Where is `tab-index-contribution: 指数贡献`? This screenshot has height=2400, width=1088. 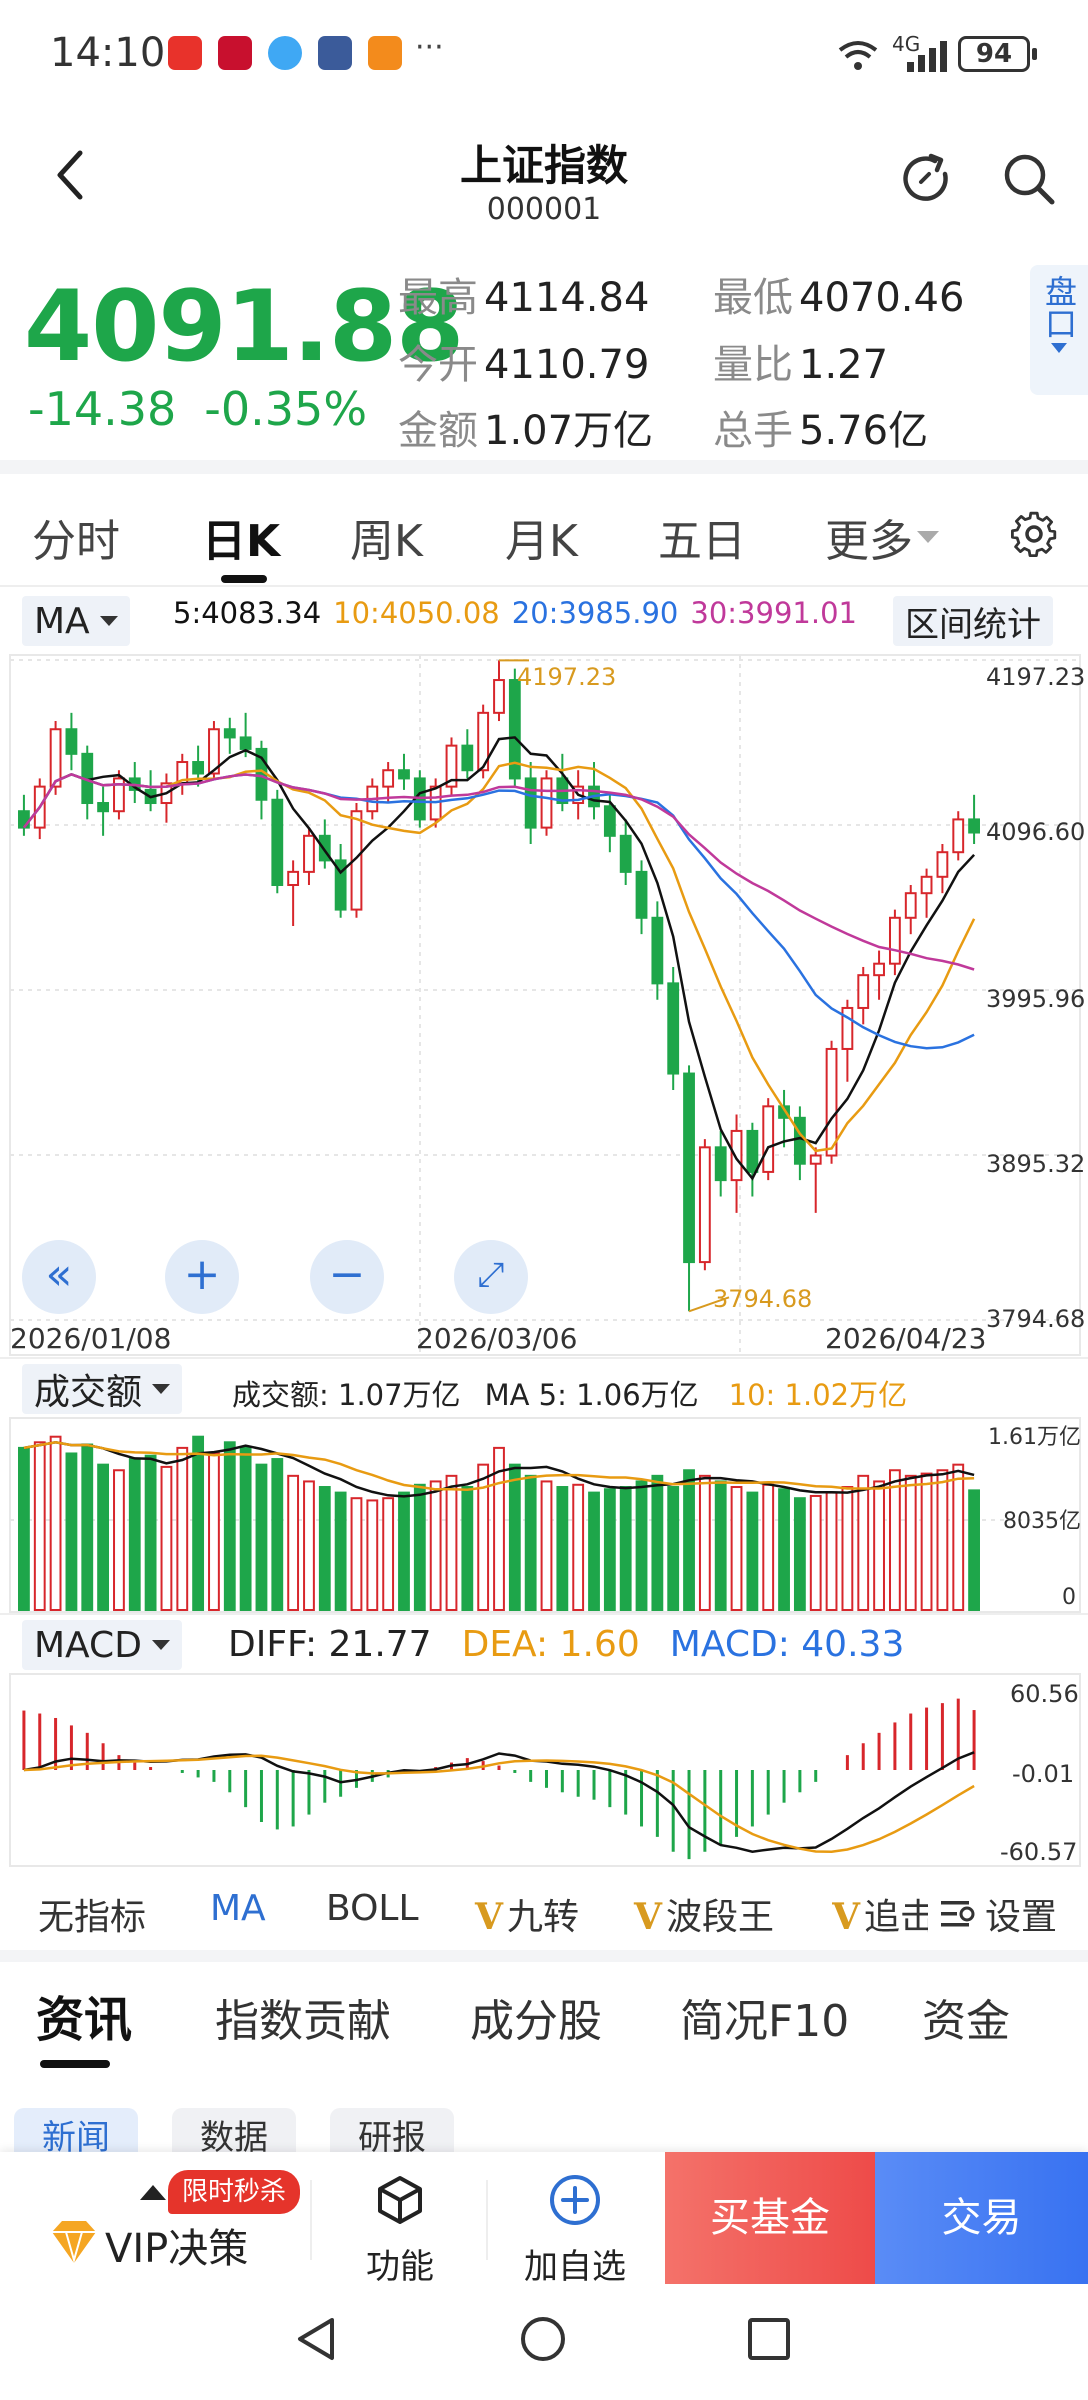
tab-index-contribution: 指数贡献 is located at coordinates (303, 2017).